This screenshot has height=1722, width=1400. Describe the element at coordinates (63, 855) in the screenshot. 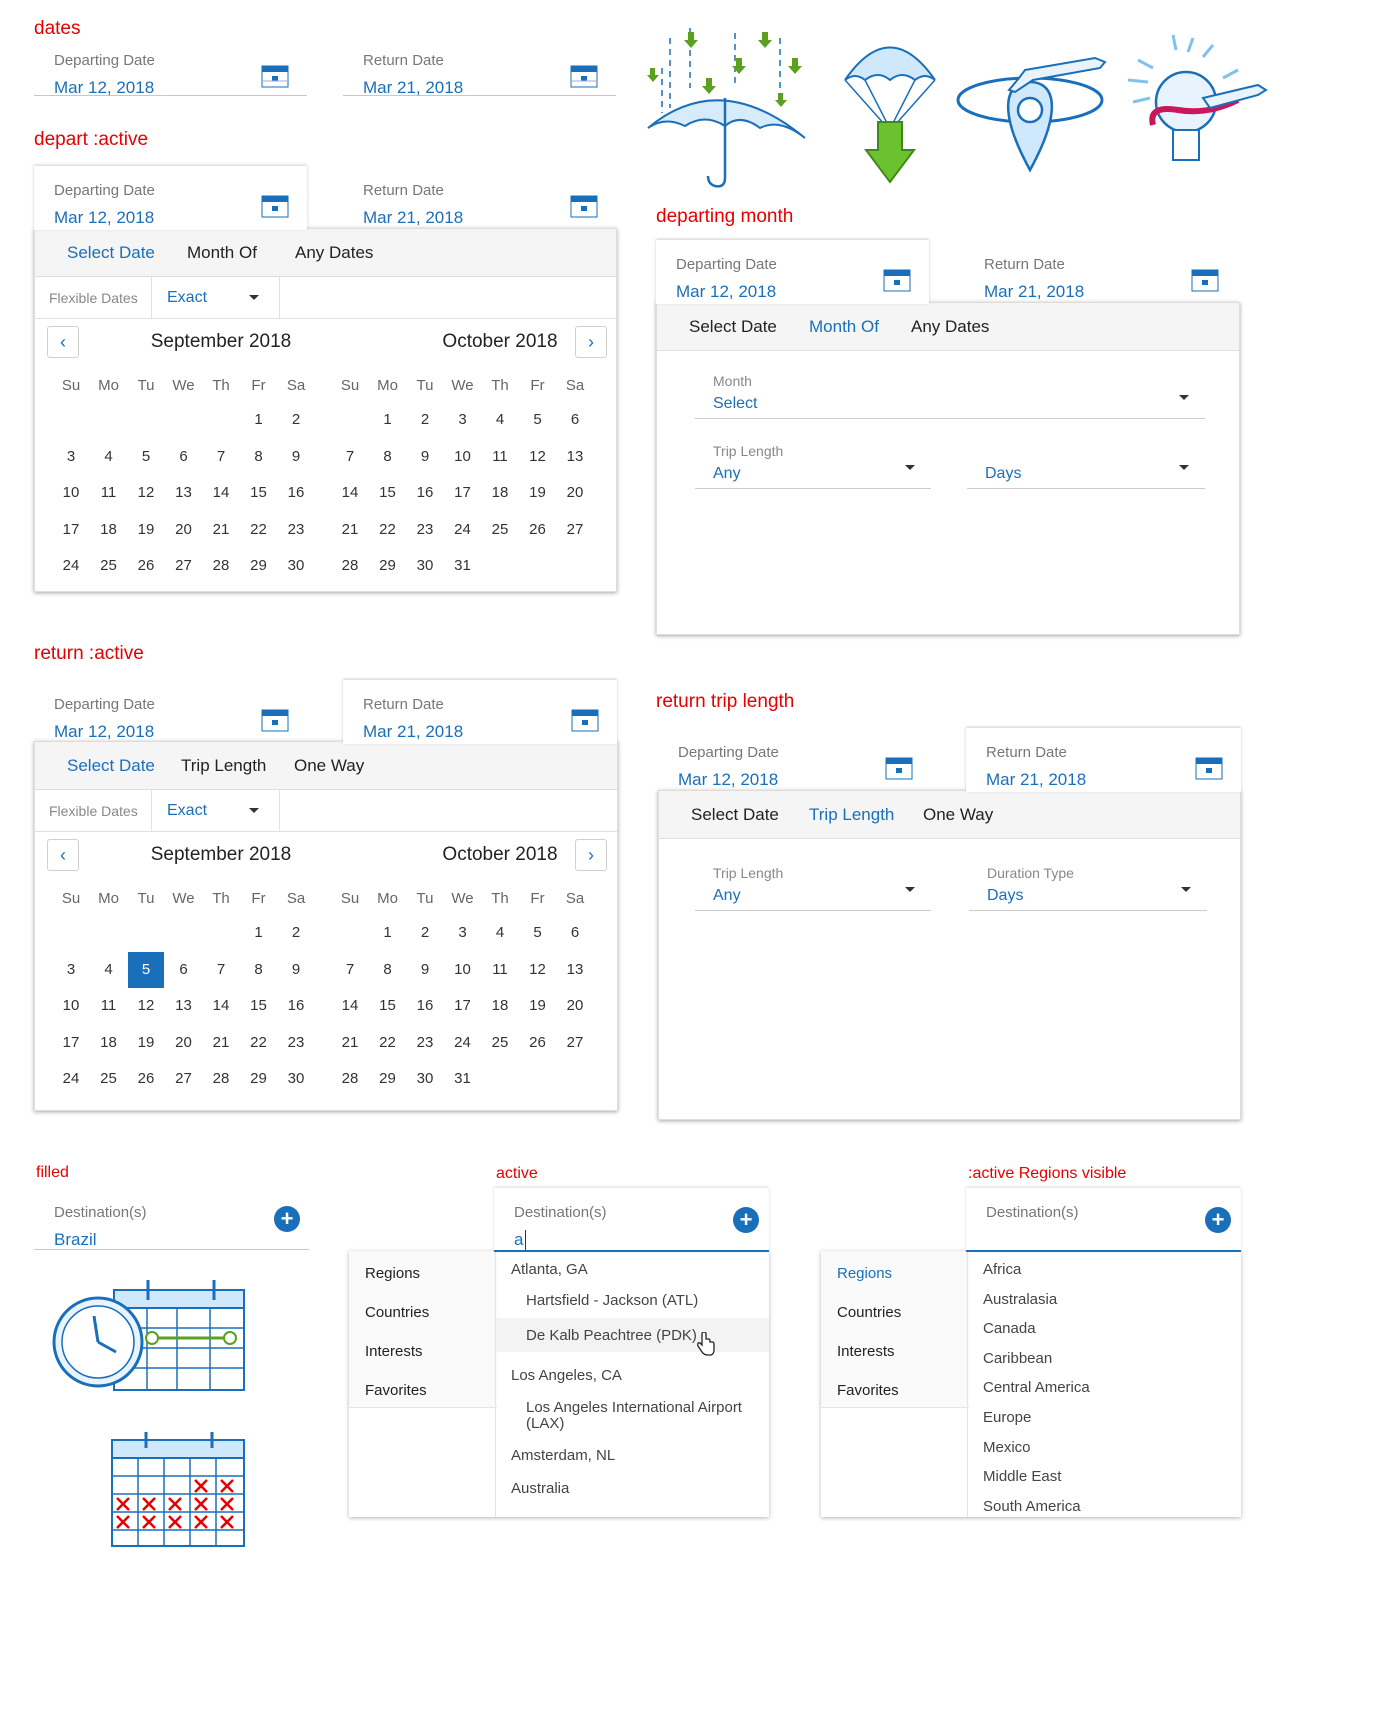

I see `prev-month-button: ‹` at that location.